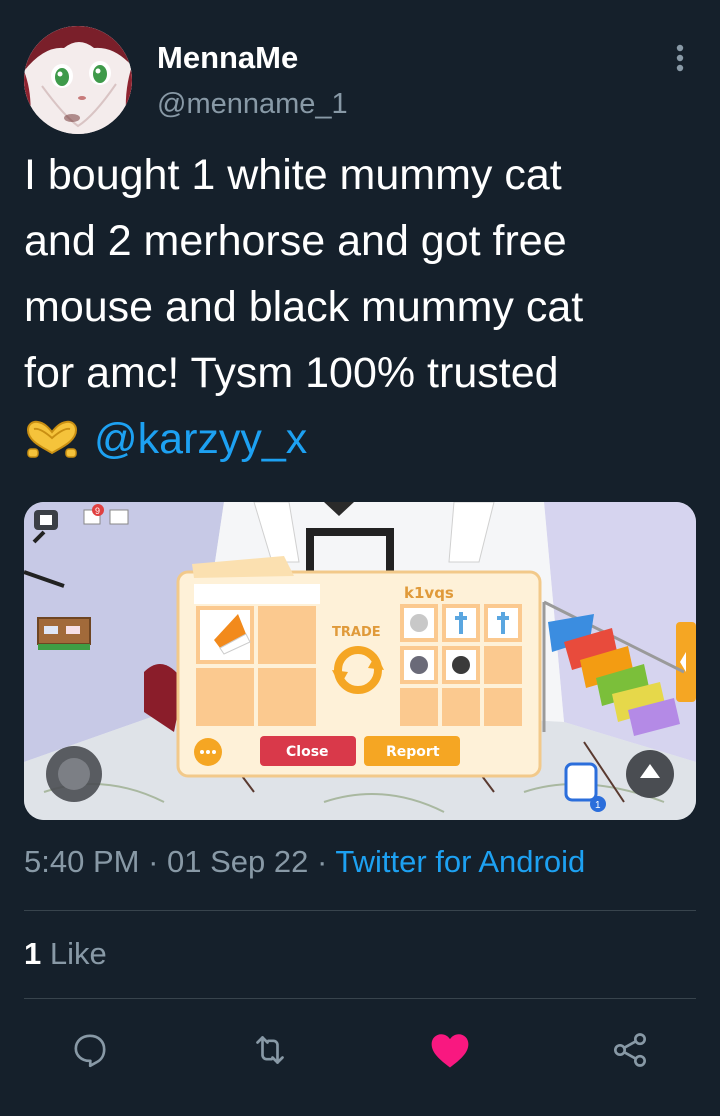 The width and height of the screenshot is (720, 1116). Describe the element at coordinates (90, 1050) in the screenshot. I see `reply-icon` at that location.